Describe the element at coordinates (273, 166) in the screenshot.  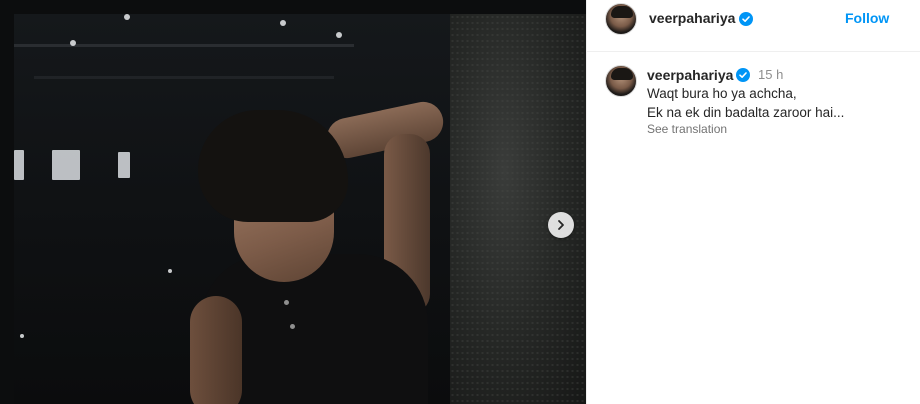
I see `person-hair` at that location.